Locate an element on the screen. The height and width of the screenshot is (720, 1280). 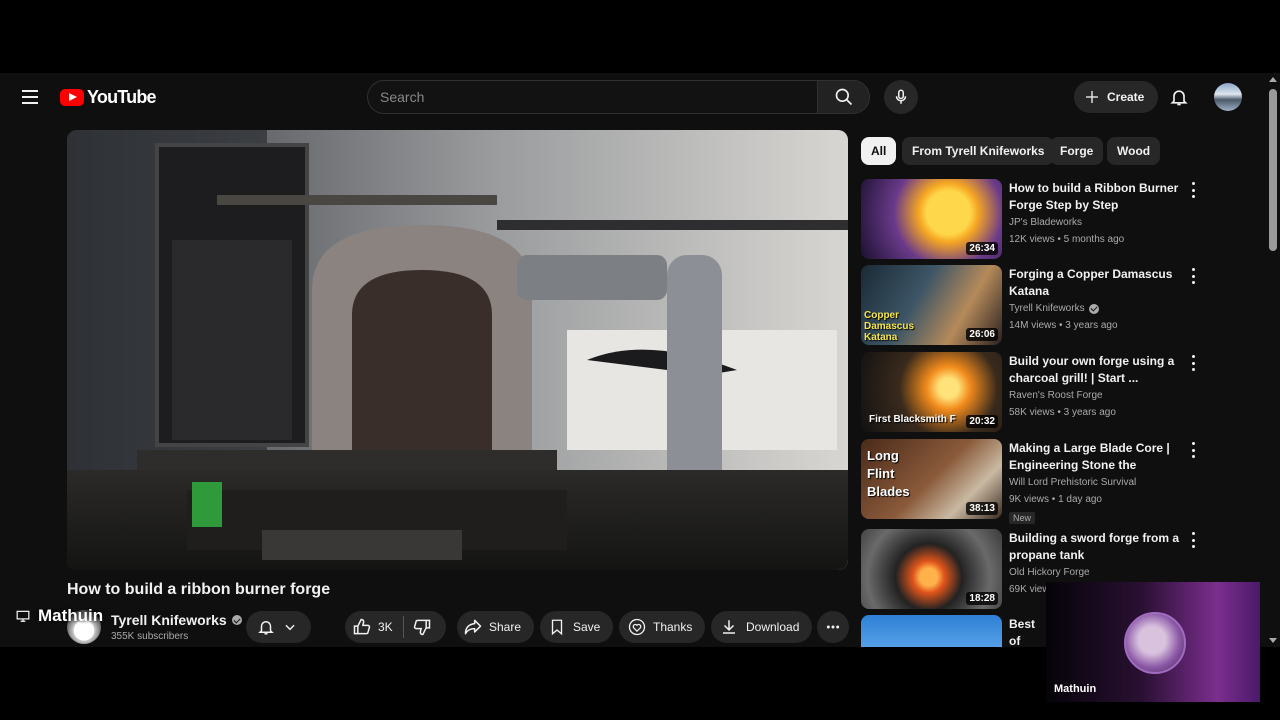
youtube-play-icon is located at coordinates (72, 97).